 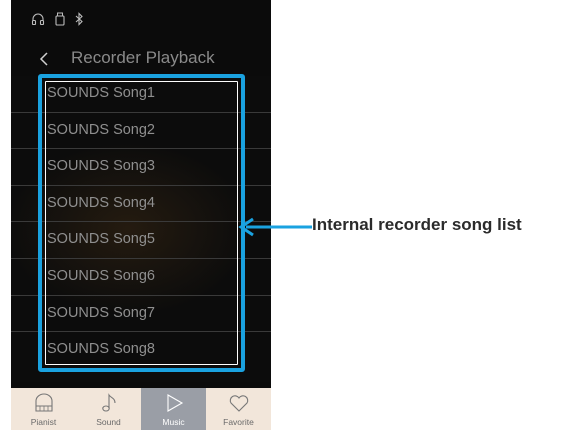 I want to click on song-label: SOUNDS Song8, so click(x=101, y=349).